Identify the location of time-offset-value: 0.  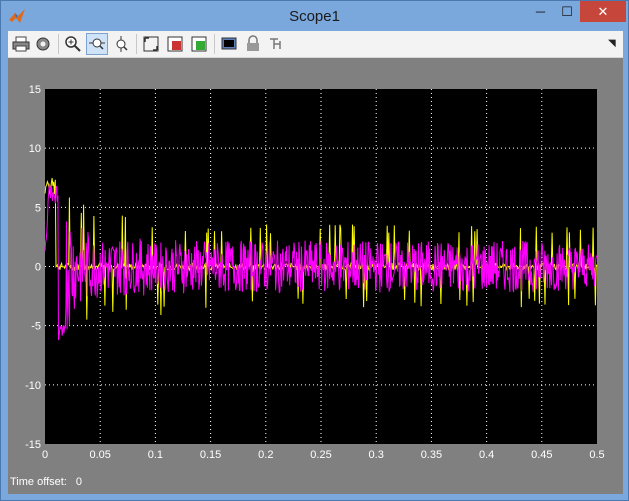
(79, 482).